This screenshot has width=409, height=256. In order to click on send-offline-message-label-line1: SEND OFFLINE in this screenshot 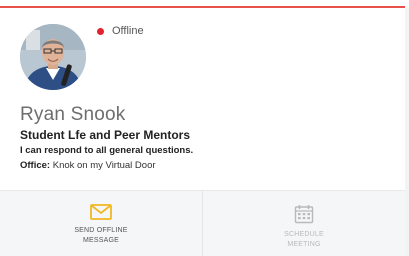, I will do `click(101, 230)`.